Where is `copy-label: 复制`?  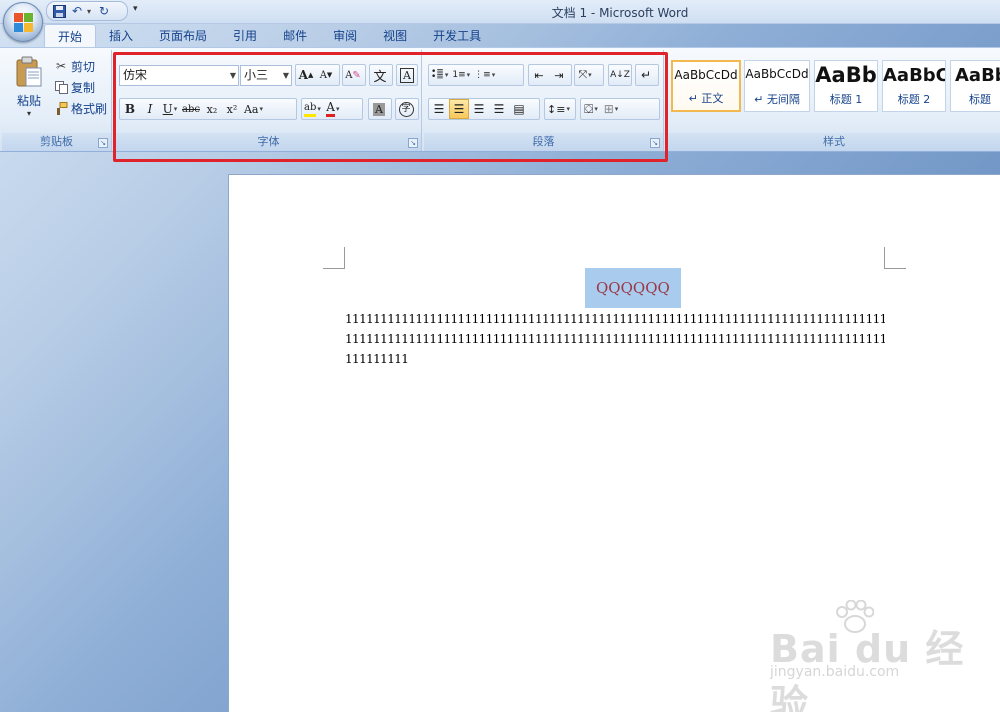 copy-label: 复制 is located at coordinates (83, 87).